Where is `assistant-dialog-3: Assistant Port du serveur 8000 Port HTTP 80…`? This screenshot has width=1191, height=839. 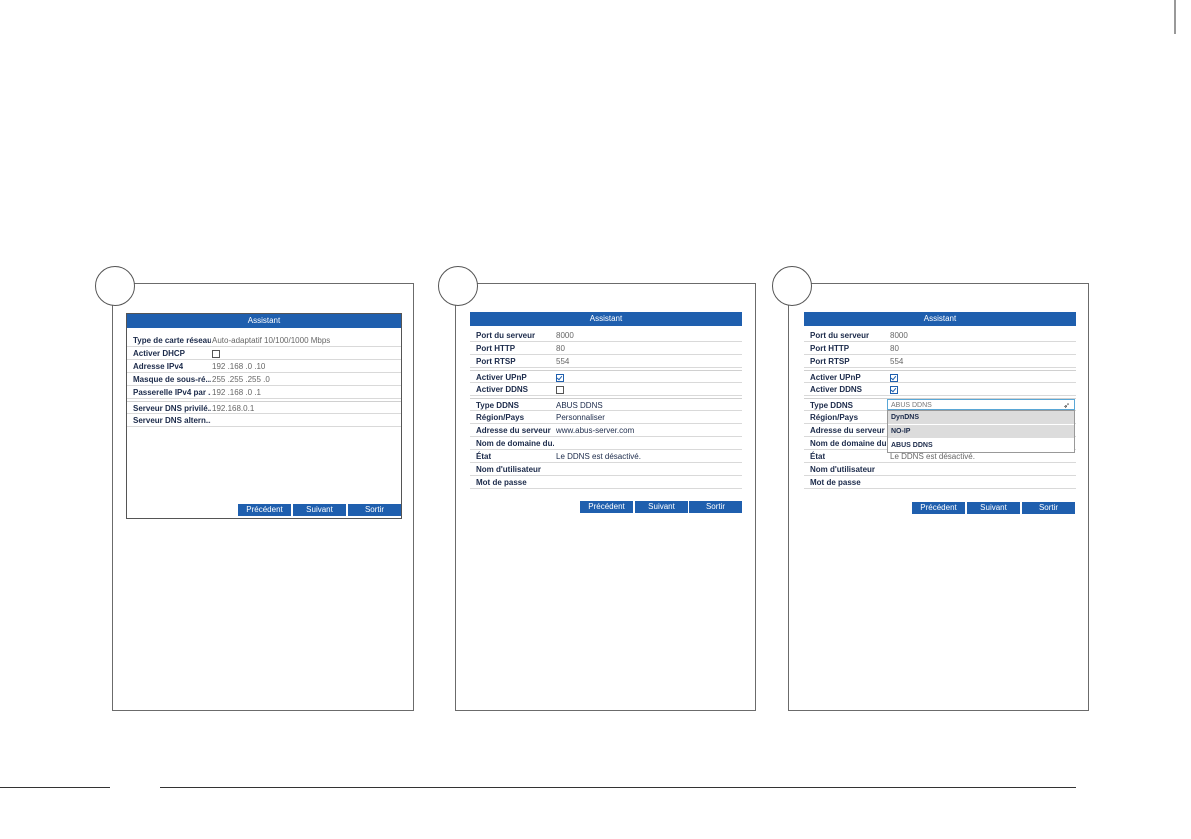 assistant-dialog-3: Assistant Port du serveur 8000 Port HTTP 80… is located at coordinates (940, 414).